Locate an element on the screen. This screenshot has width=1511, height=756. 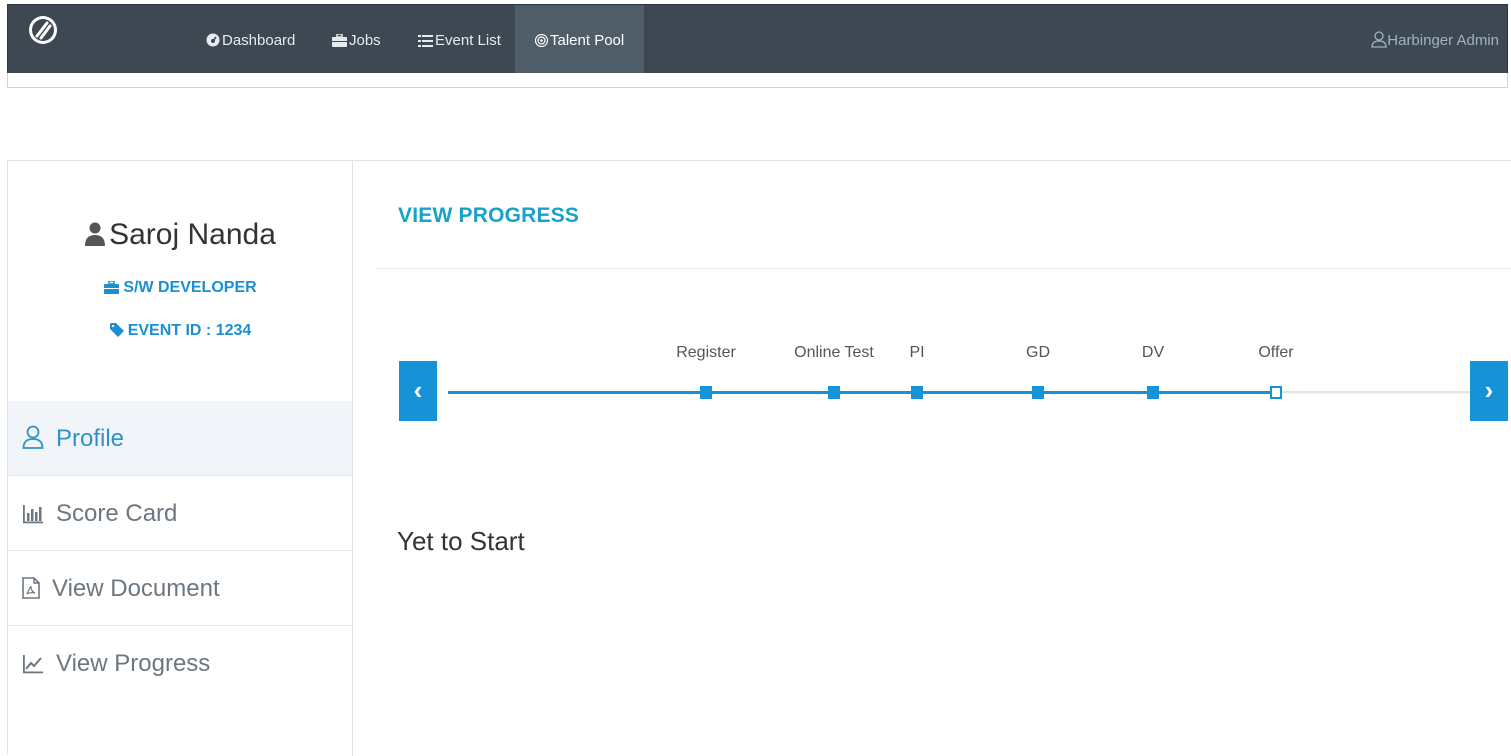
stage-label-pi: PI is located at coordinates (917, 352).